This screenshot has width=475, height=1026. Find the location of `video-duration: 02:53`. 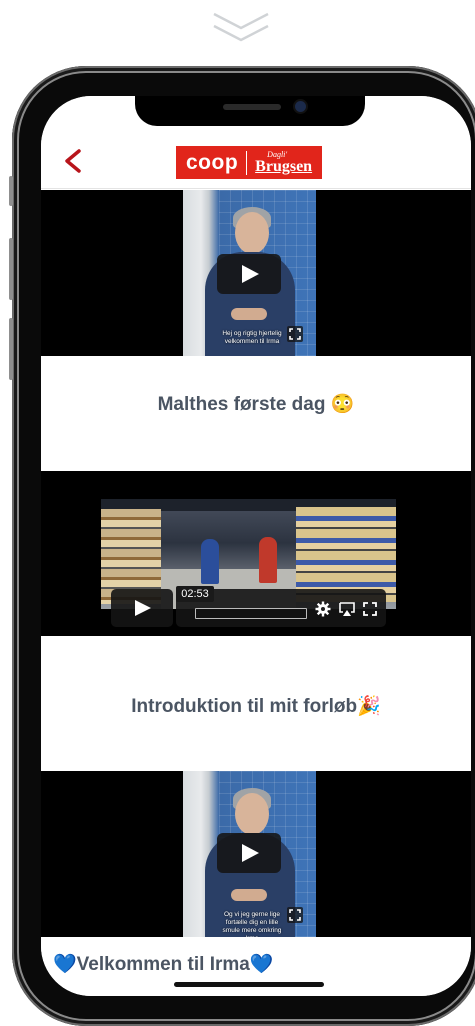

video-duration: 02:53 is located at coordinates (195, 594).